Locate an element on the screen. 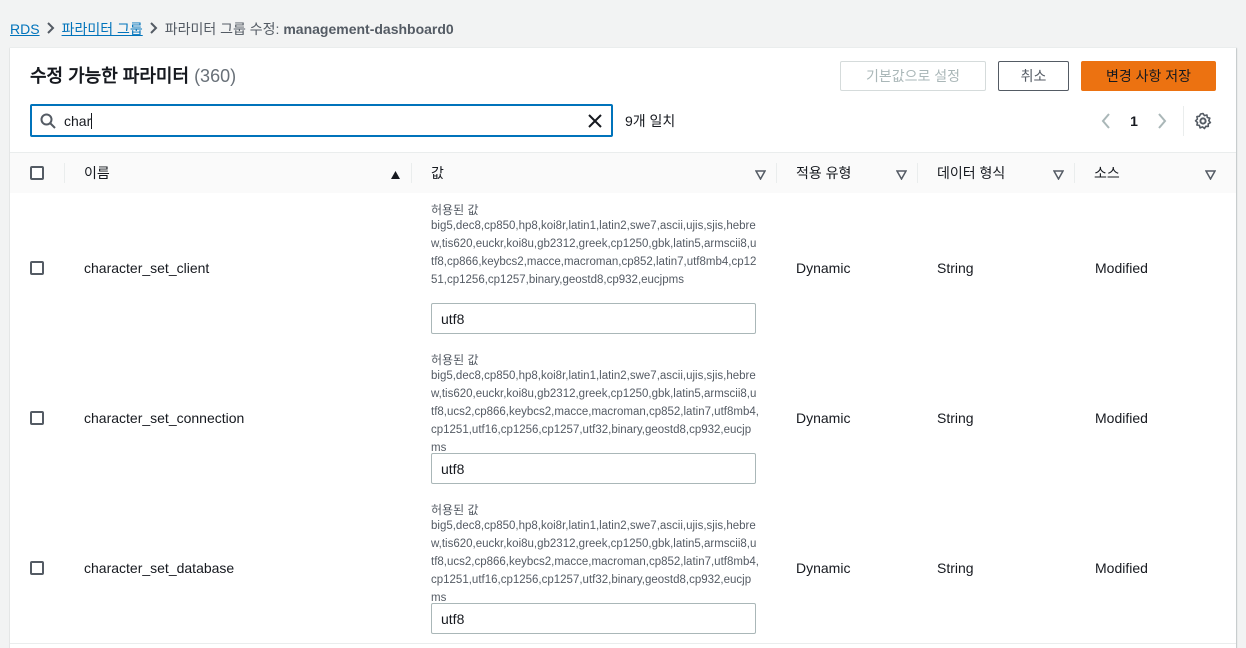 Image resolution: width=1246 pixels, height=648 pixels. table-header: 이름 값 적용 유형 데이터 형식 소스 is located at coordinates (623, 173).